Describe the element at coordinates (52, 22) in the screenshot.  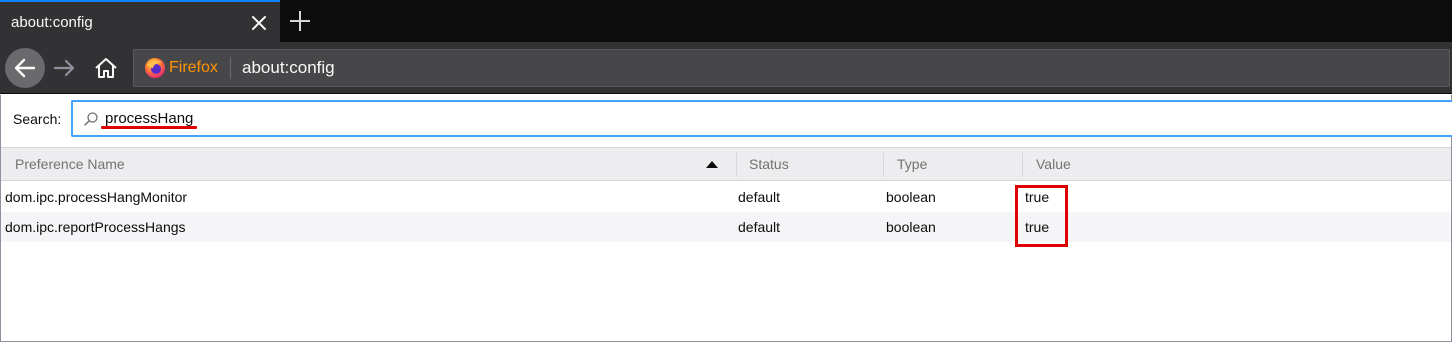
I see `tab-title: about:config` at that location.